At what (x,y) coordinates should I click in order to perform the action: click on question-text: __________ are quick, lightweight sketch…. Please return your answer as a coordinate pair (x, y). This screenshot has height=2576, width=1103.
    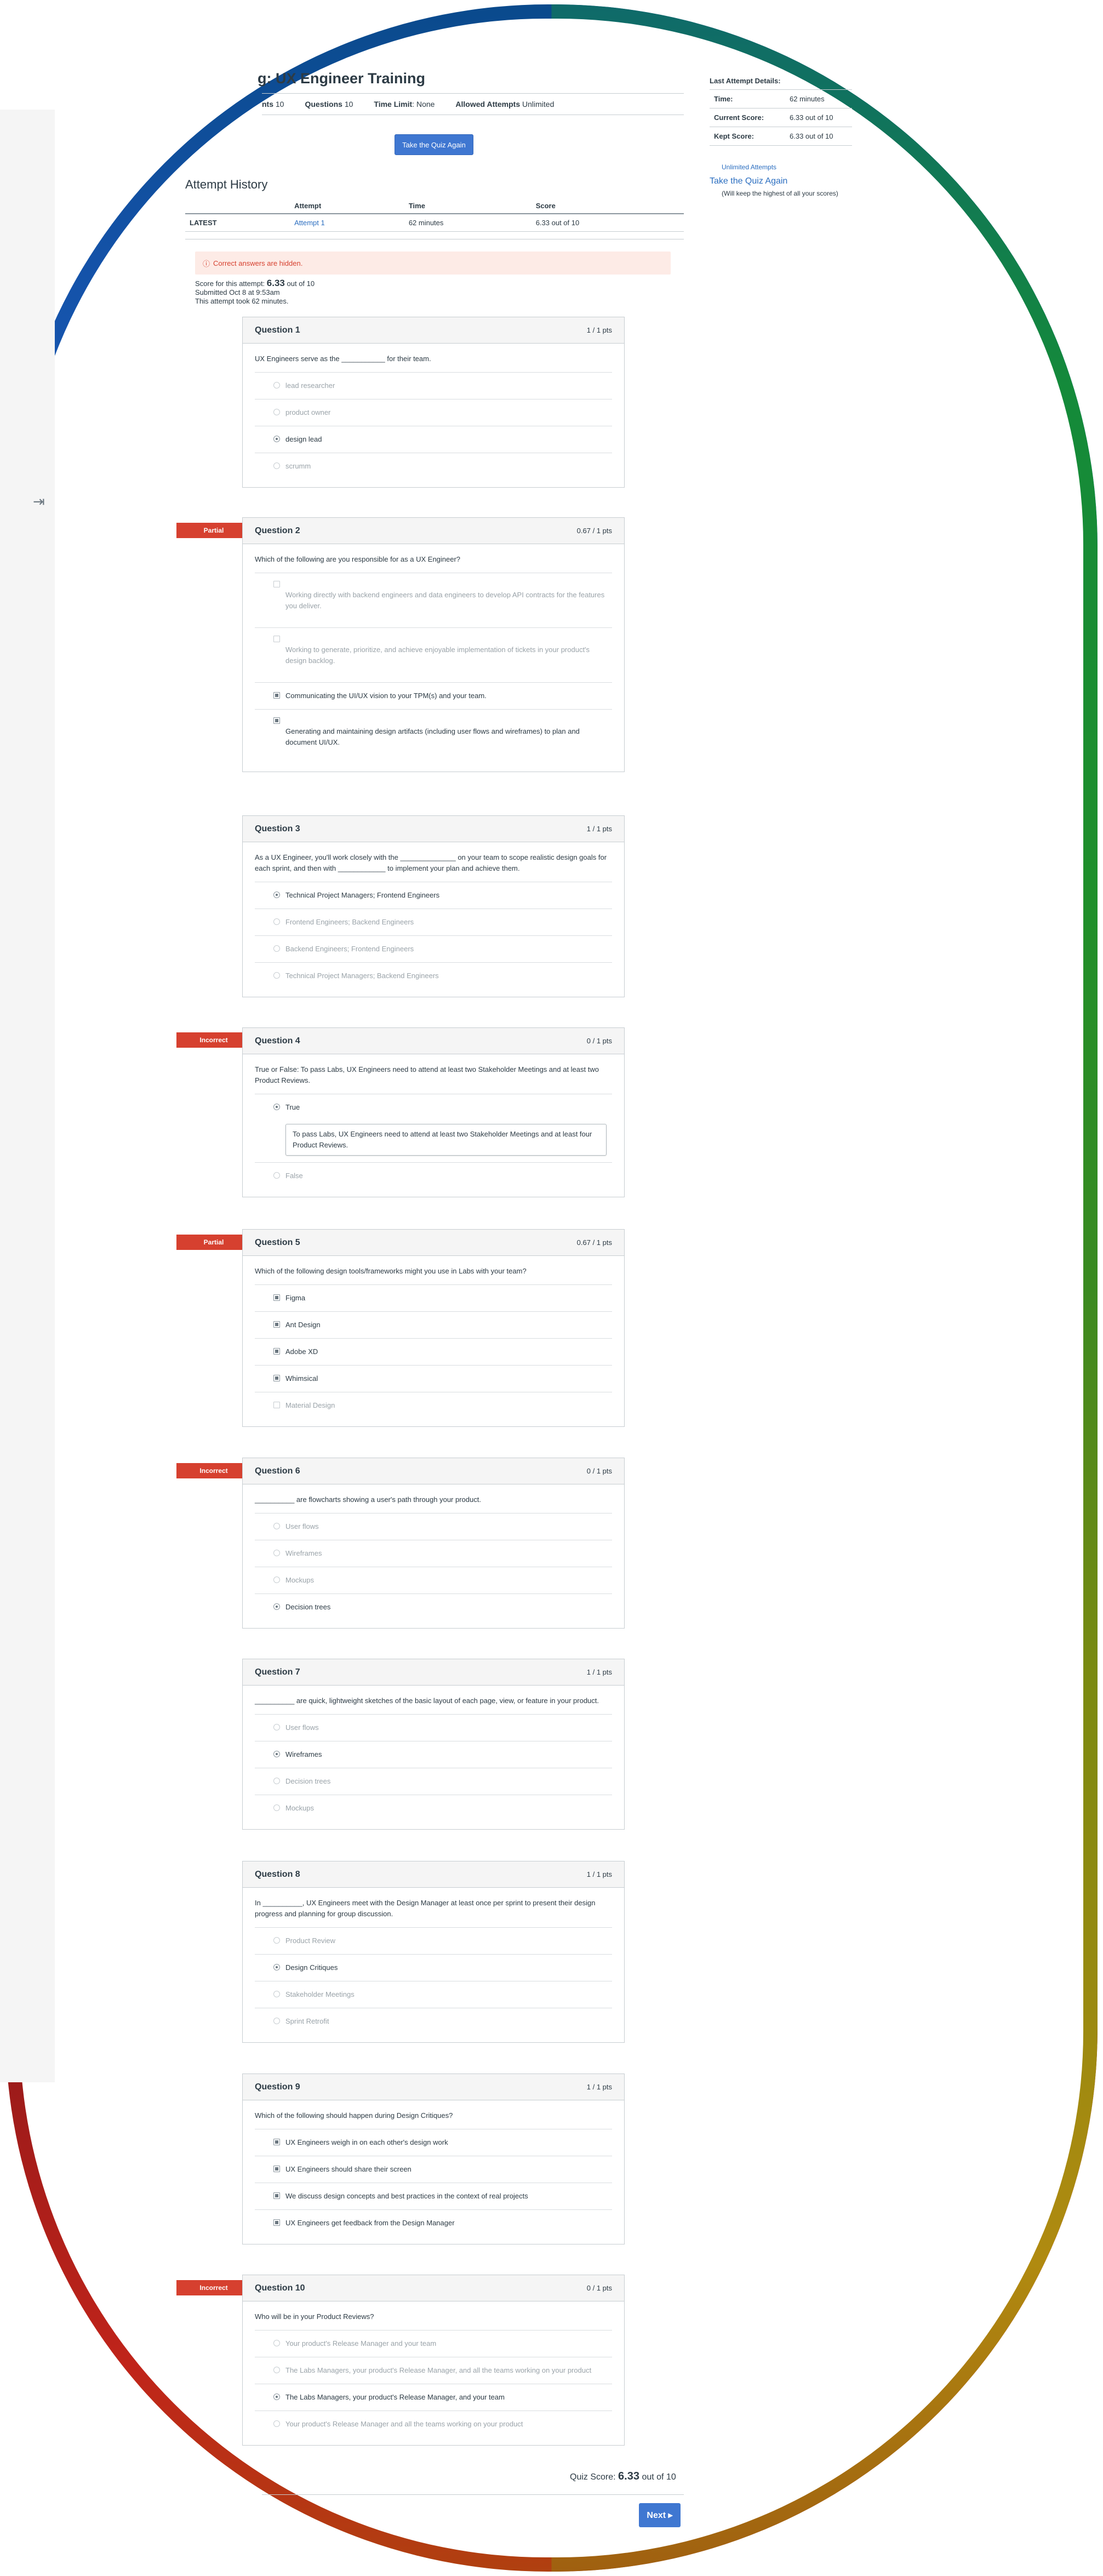
    Looking at the image, I should click on (427, 1701).